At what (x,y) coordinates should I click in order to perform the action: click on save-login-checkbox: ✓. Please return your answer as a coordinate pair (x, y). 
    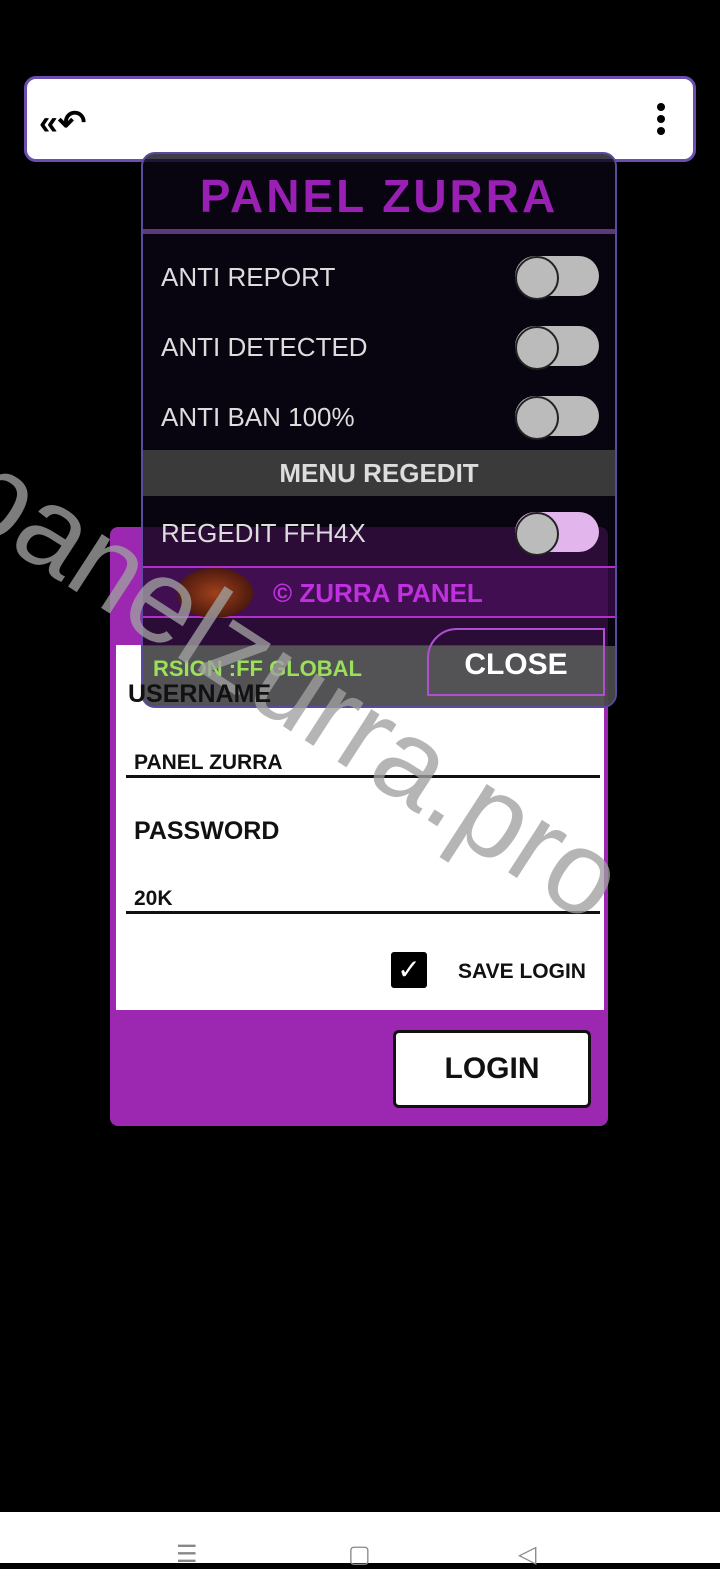
    Looking at the image, I should click on (409, 970).